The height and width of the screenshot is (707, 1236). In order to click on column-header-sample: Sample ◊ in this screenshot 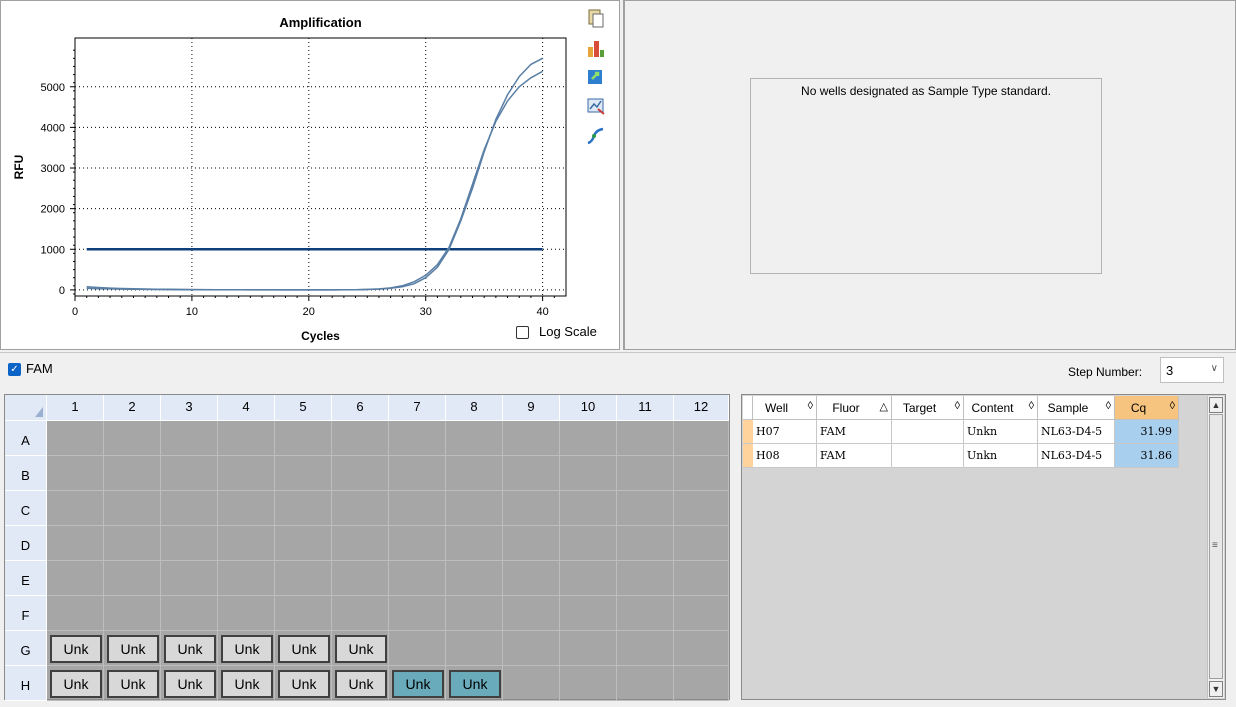, I will do `click(1076, 408)`.